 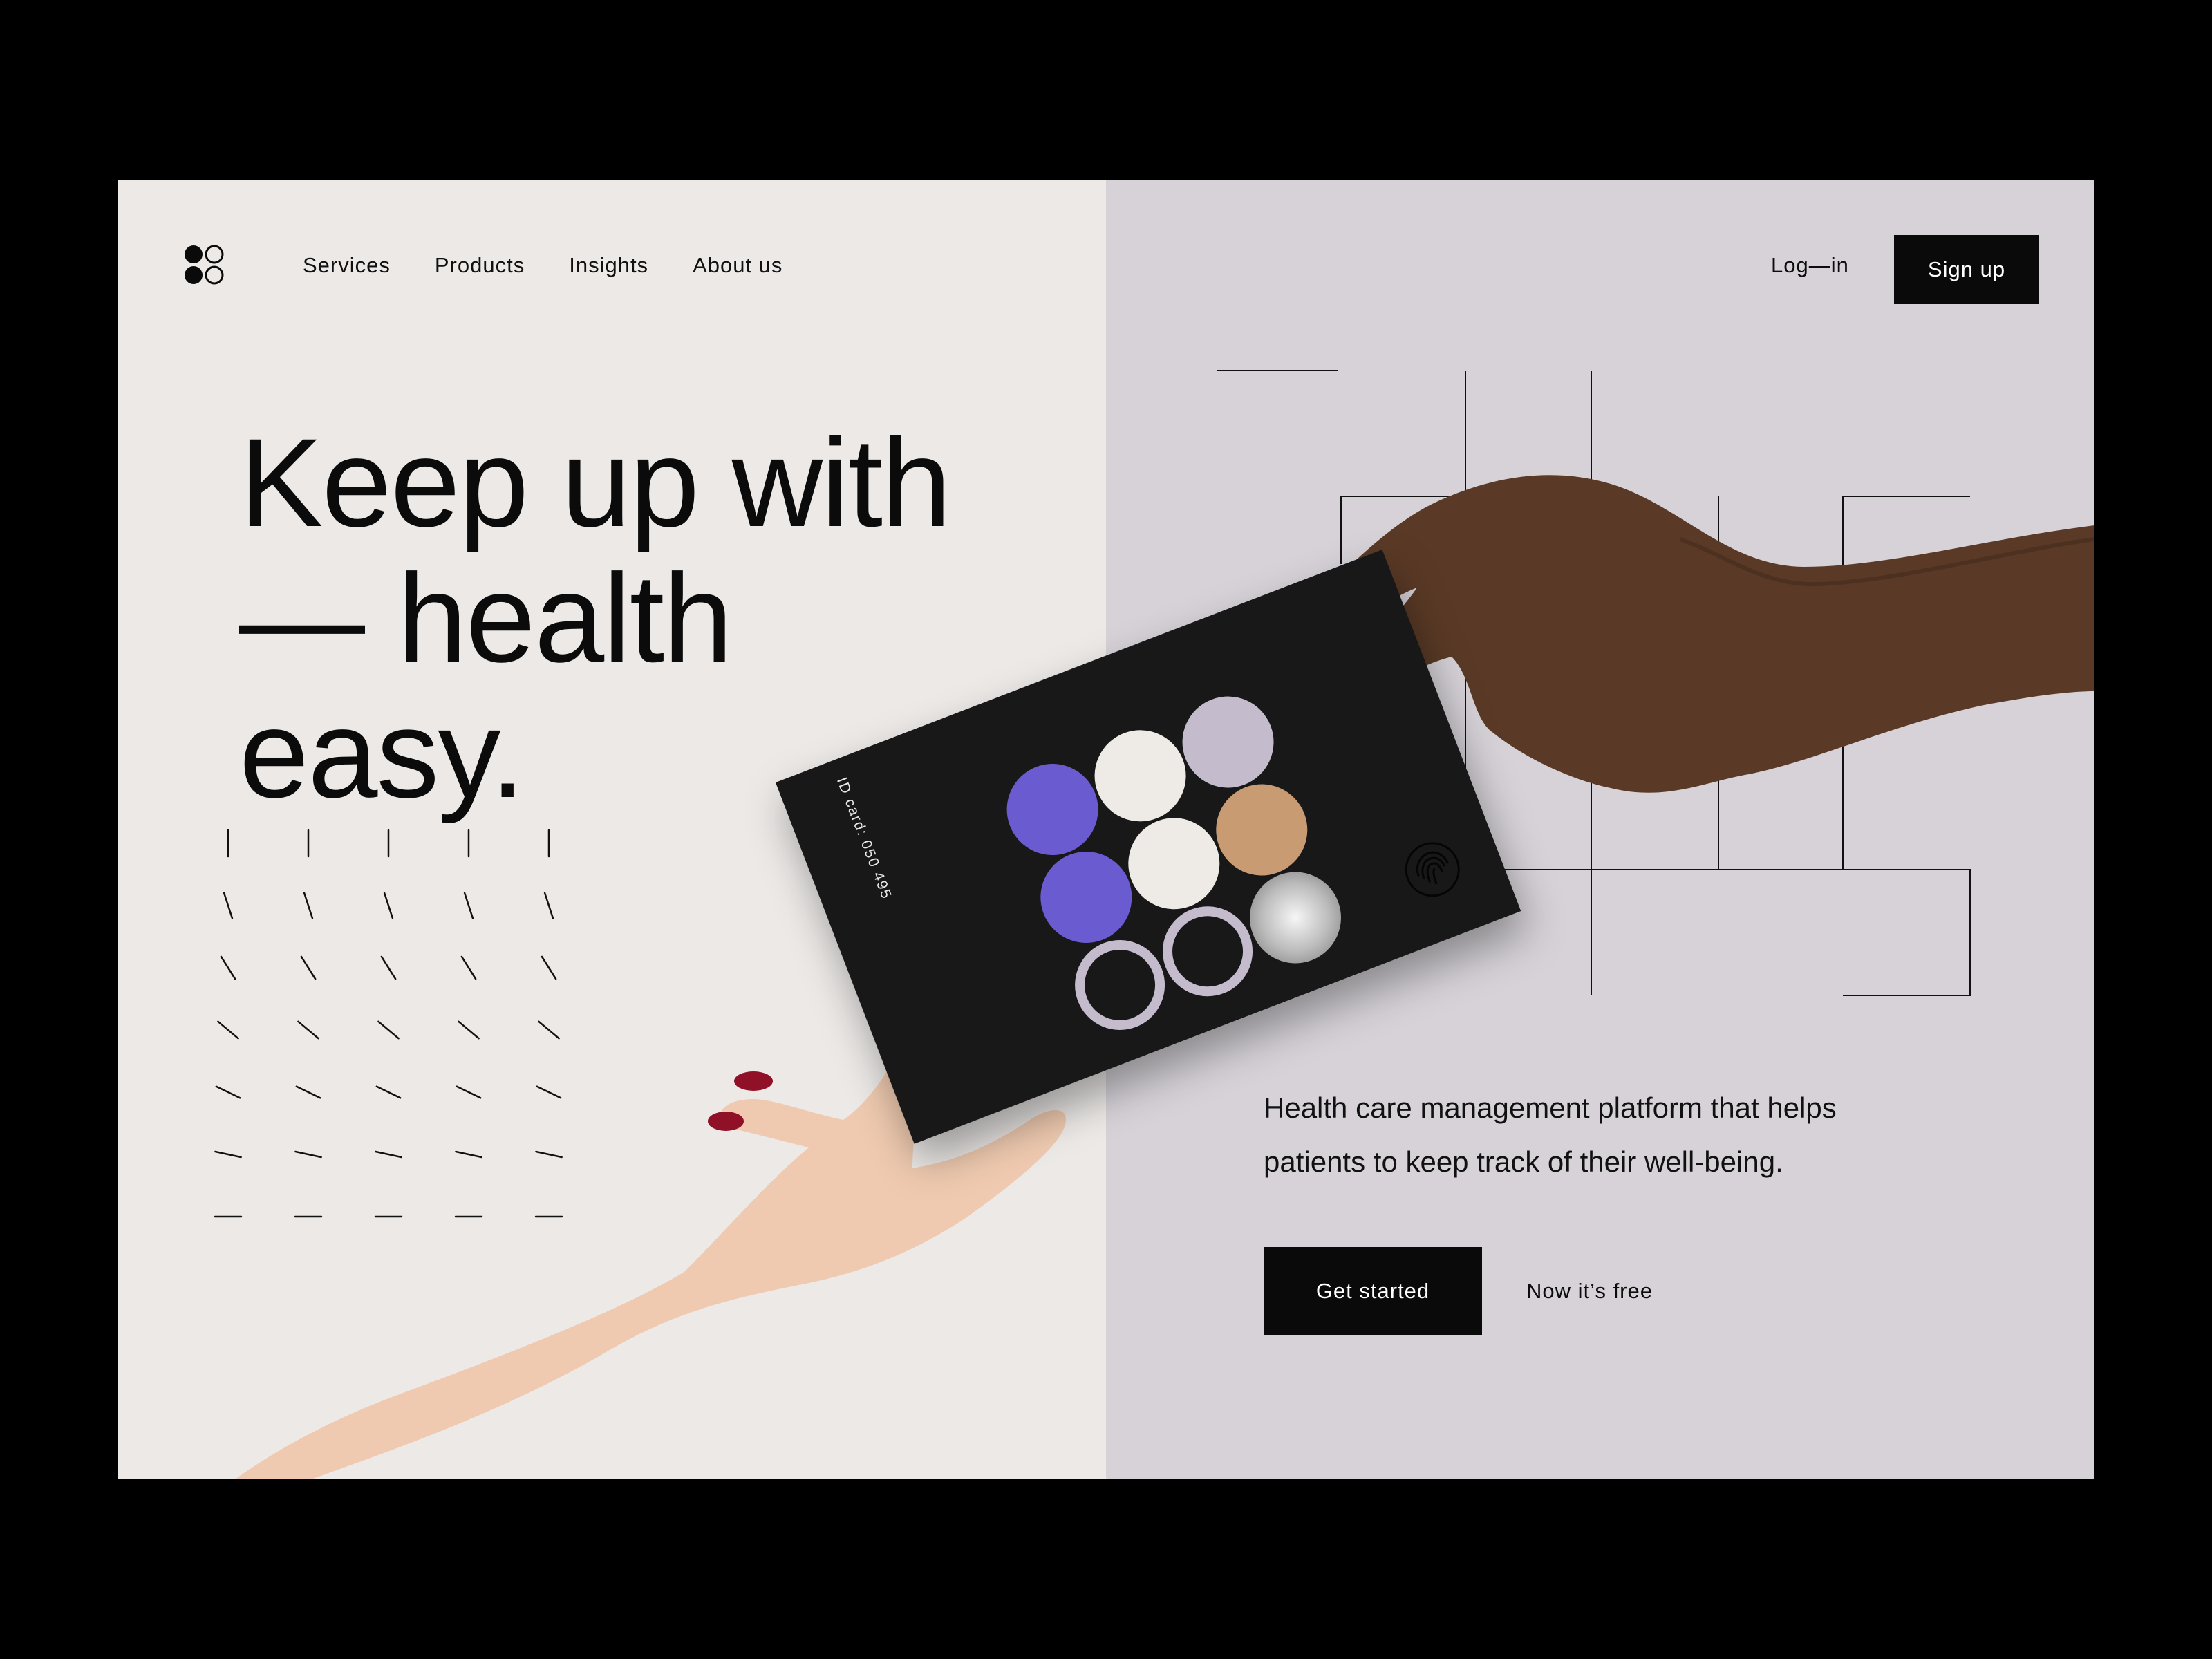 I want to click on main-nav: Services Products Insights About us, so click(x=565, y=265).